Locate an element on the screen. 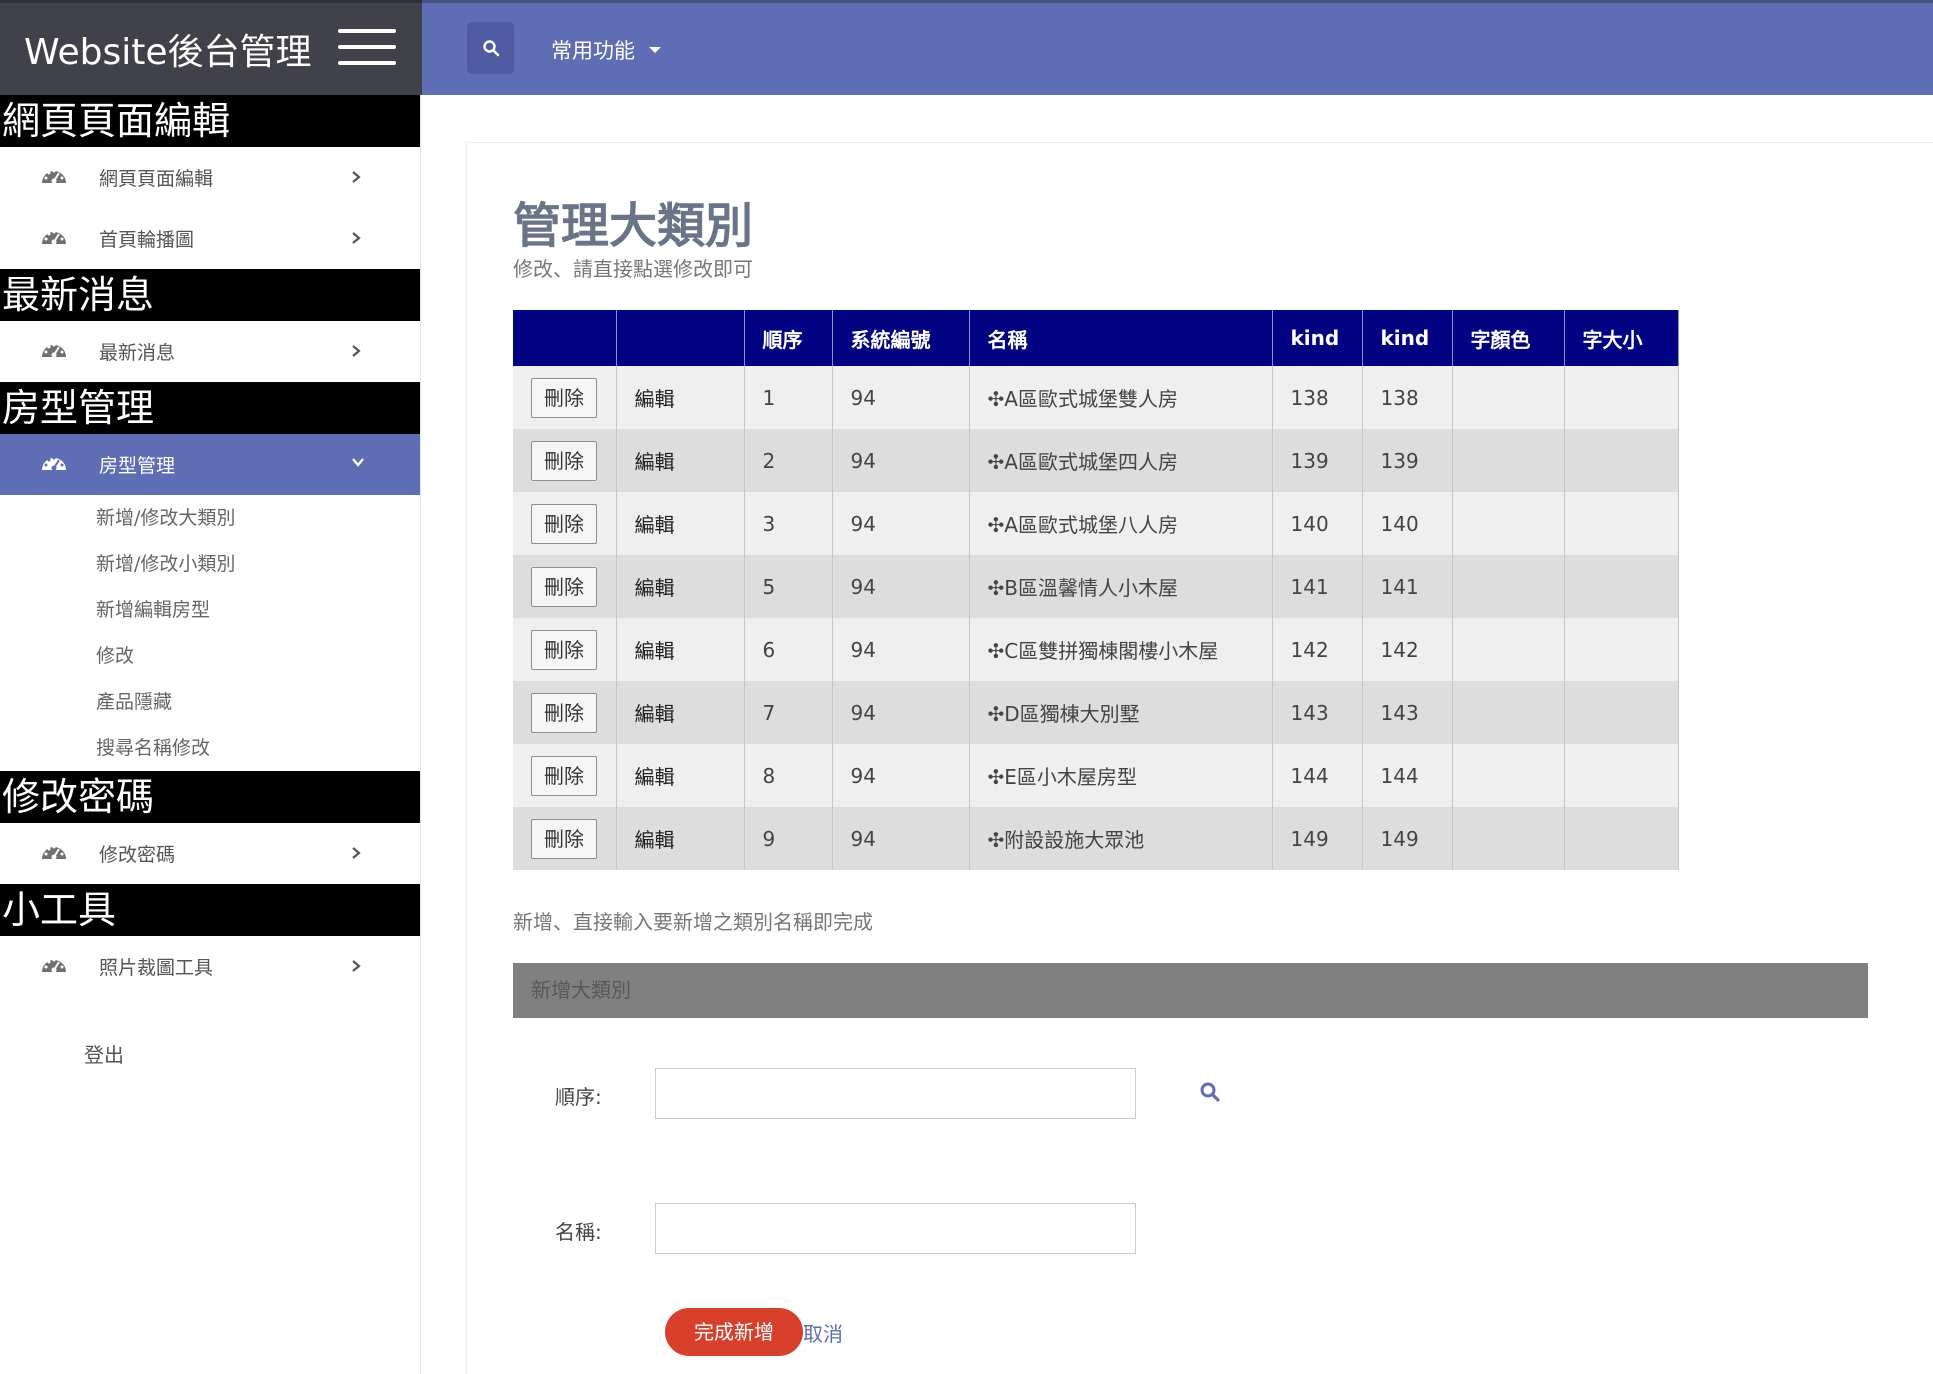  cell-name: ✣附設設施大眾池 is located at coordinates (1066, 840).